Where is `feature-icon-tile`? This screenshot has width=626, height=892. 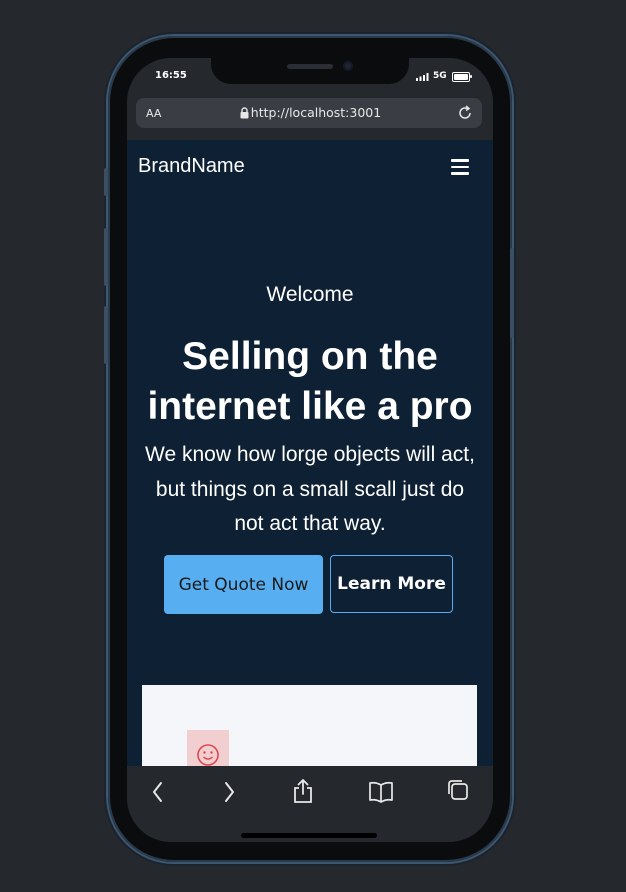 feature-icon-tile is located at coordinates (208, 750).